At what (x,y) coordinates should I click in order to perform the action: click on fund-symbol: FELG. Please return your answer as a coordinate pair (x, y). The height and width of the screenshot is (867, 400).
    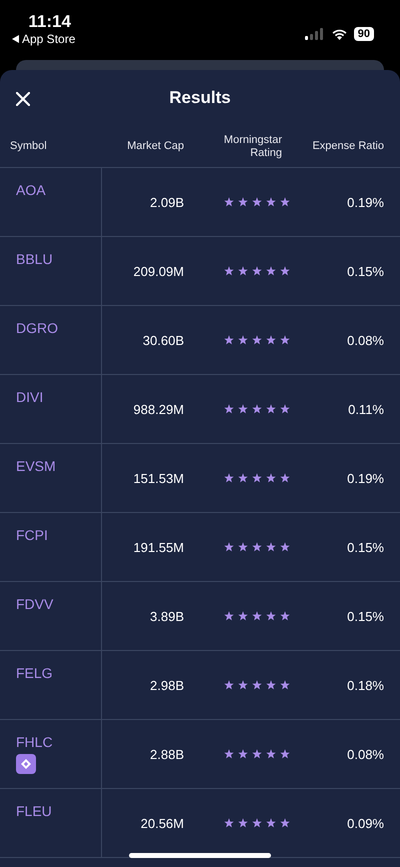
    Looking at the image, I should click on (34, 673).